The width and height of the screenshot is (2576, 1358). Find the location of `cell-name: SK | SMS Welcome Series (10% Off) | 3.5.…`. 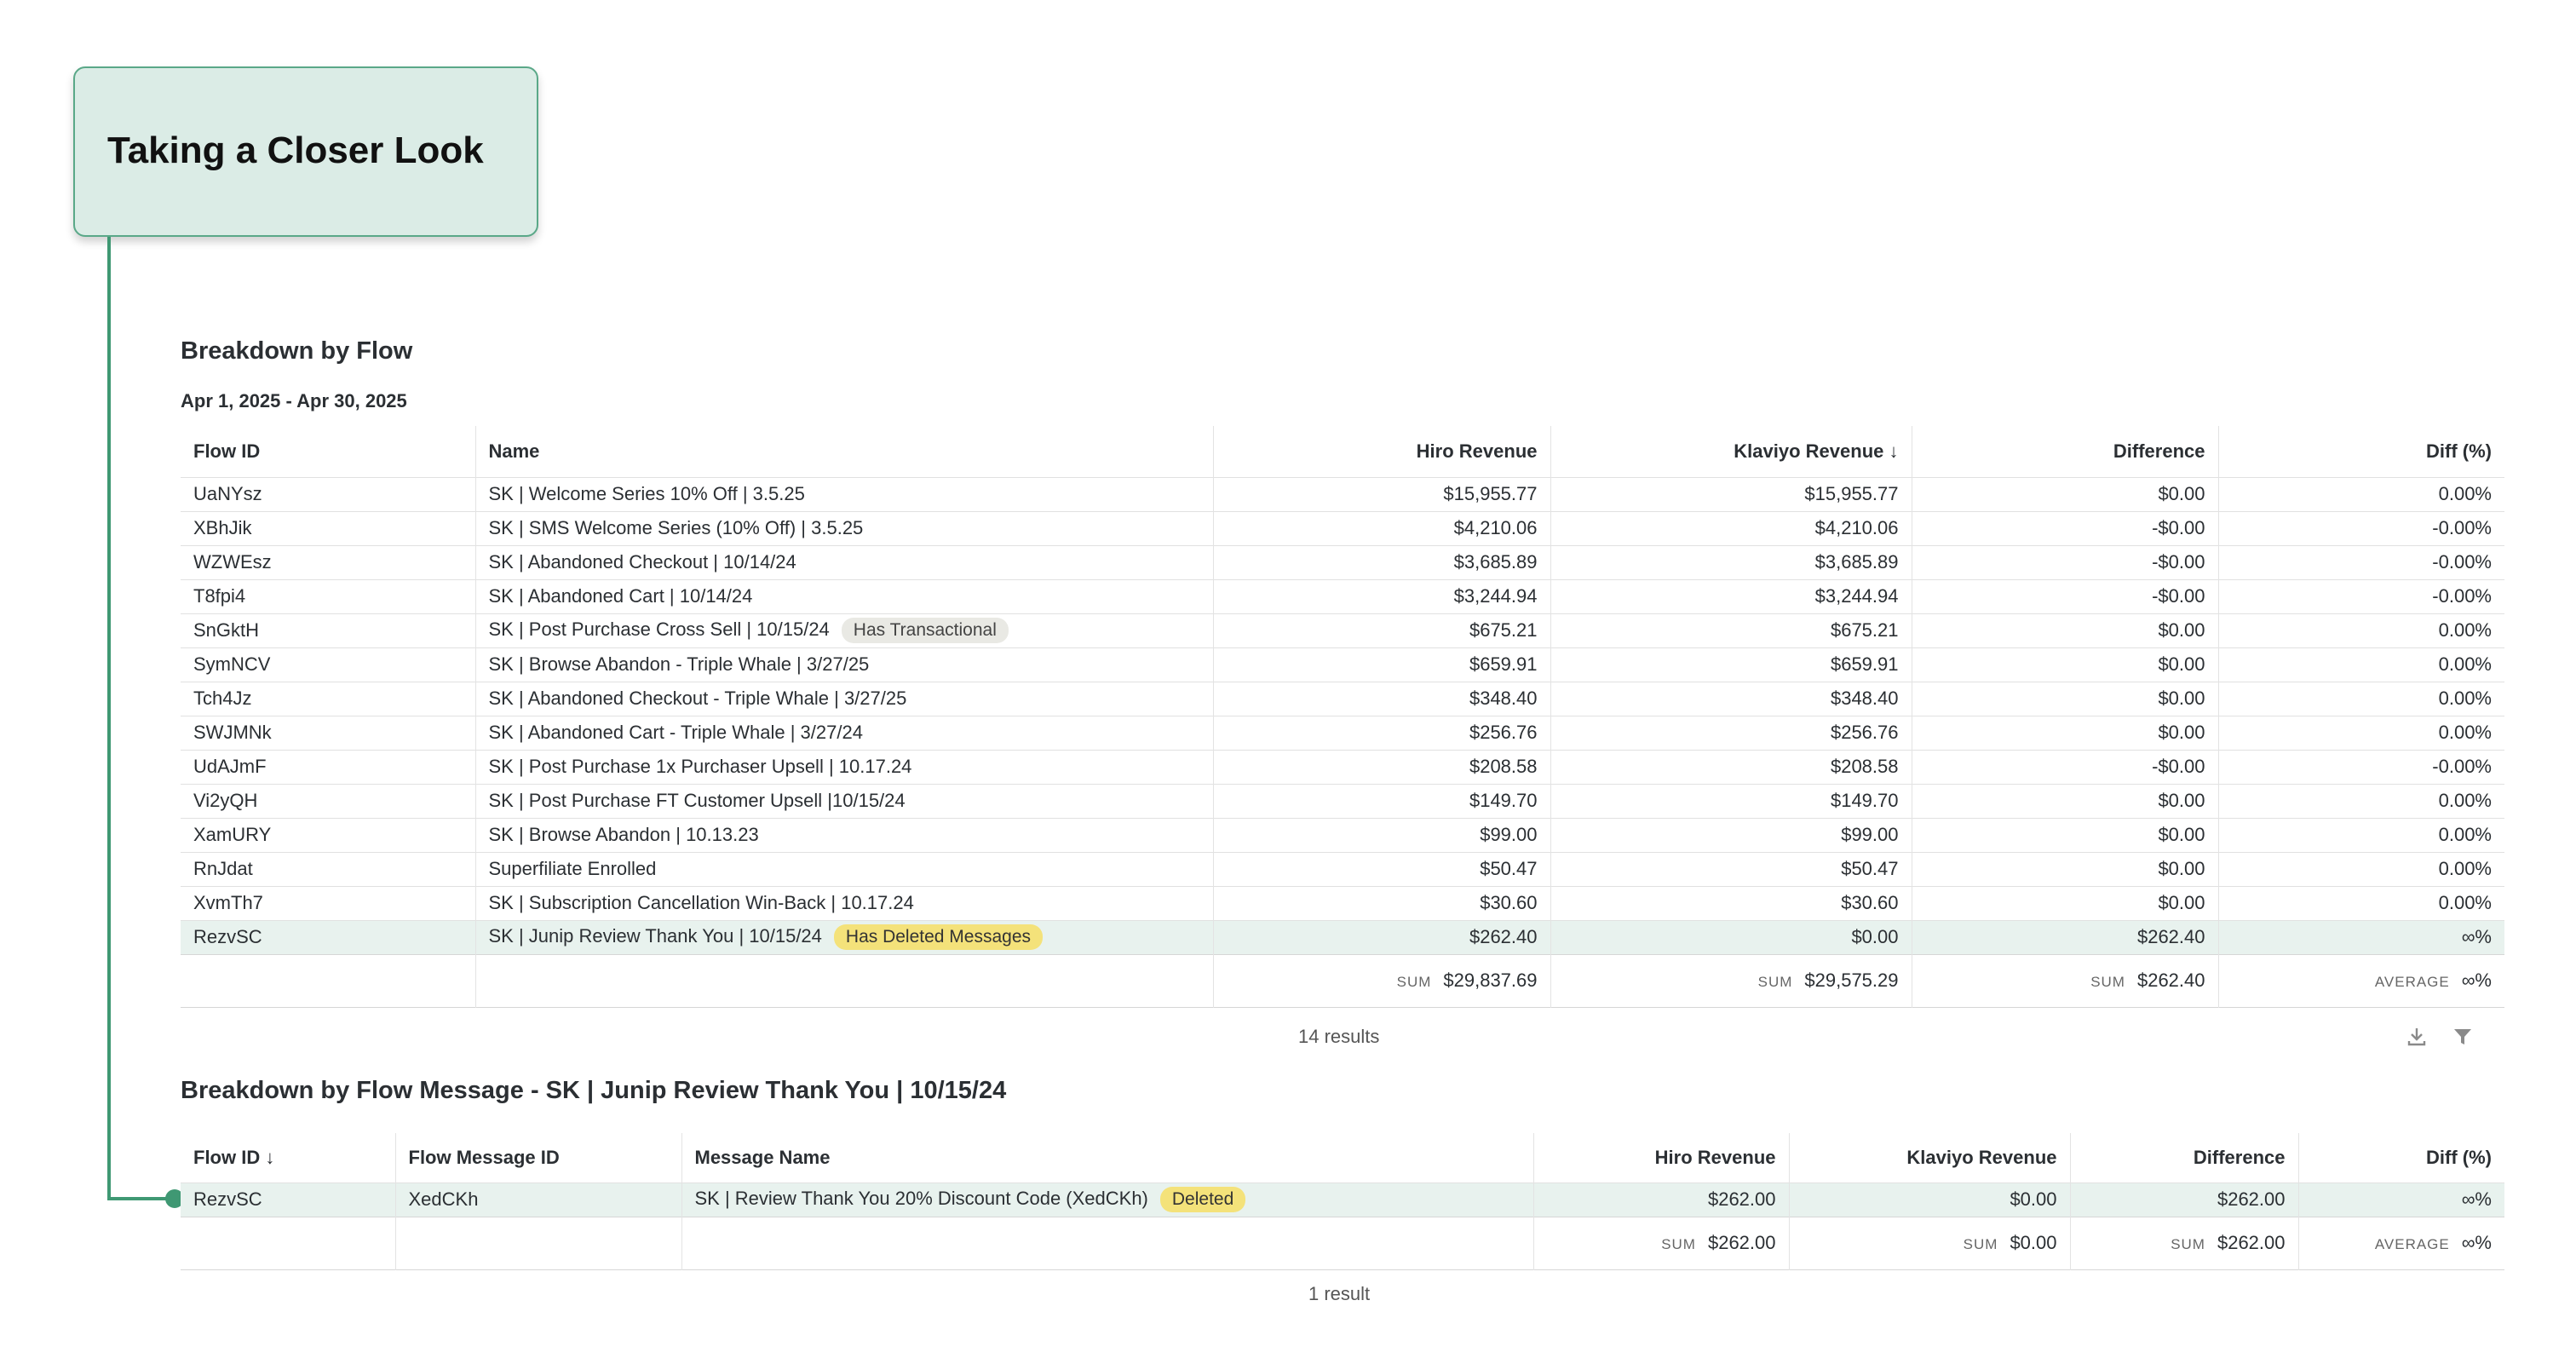

cell-name: SK | SMS Welcome Series (10% Off) | 3.5.… is located at coordinates (844, 528).